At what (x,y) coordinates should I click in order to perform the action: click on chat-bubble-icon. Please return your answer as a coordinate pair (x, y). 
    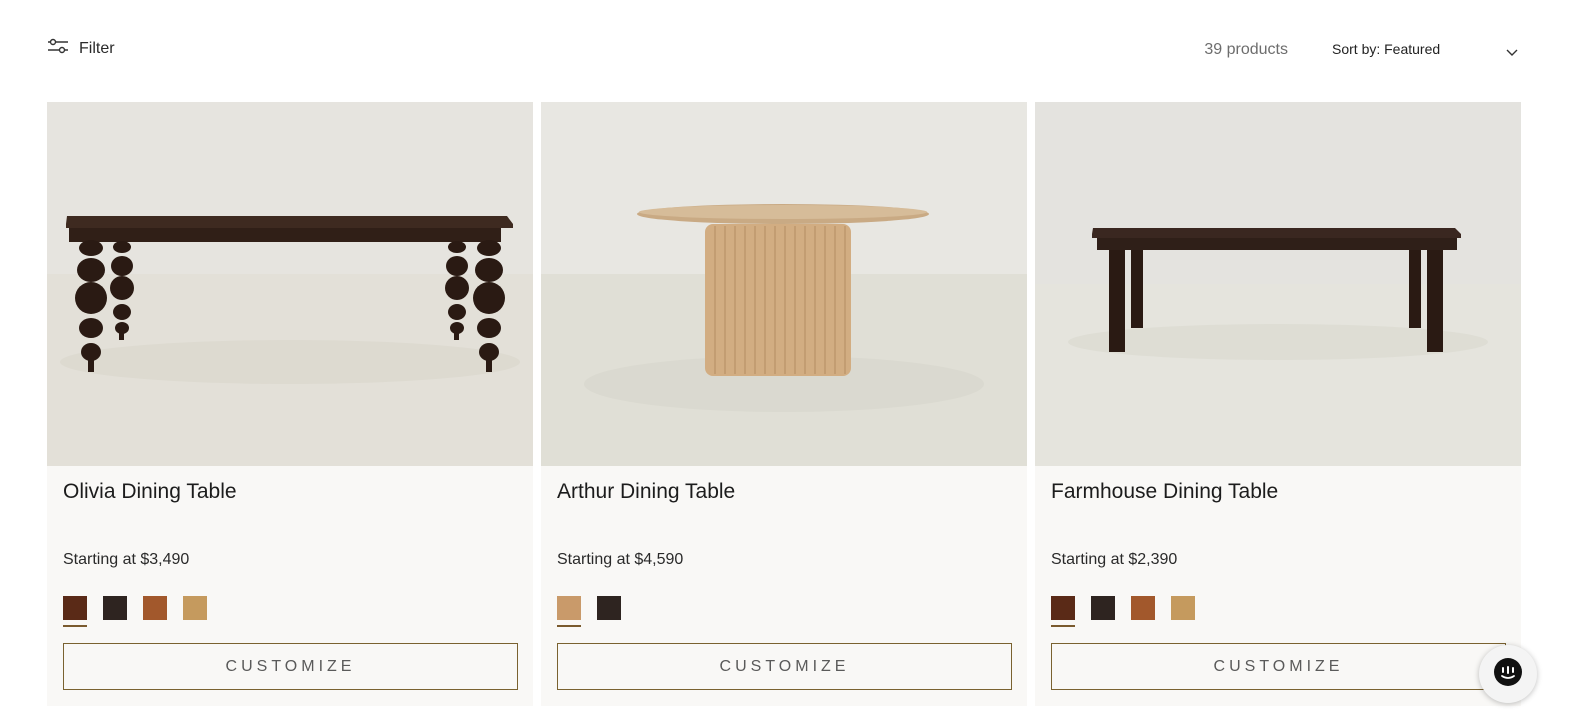
    Looking at the image, I should click on (1508, 674).